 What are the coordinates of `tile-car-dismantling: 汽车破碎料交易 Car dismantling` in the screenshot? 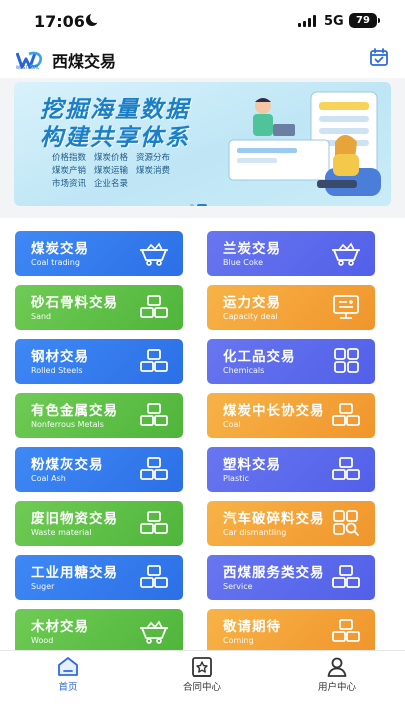 It's located at (291, 523).